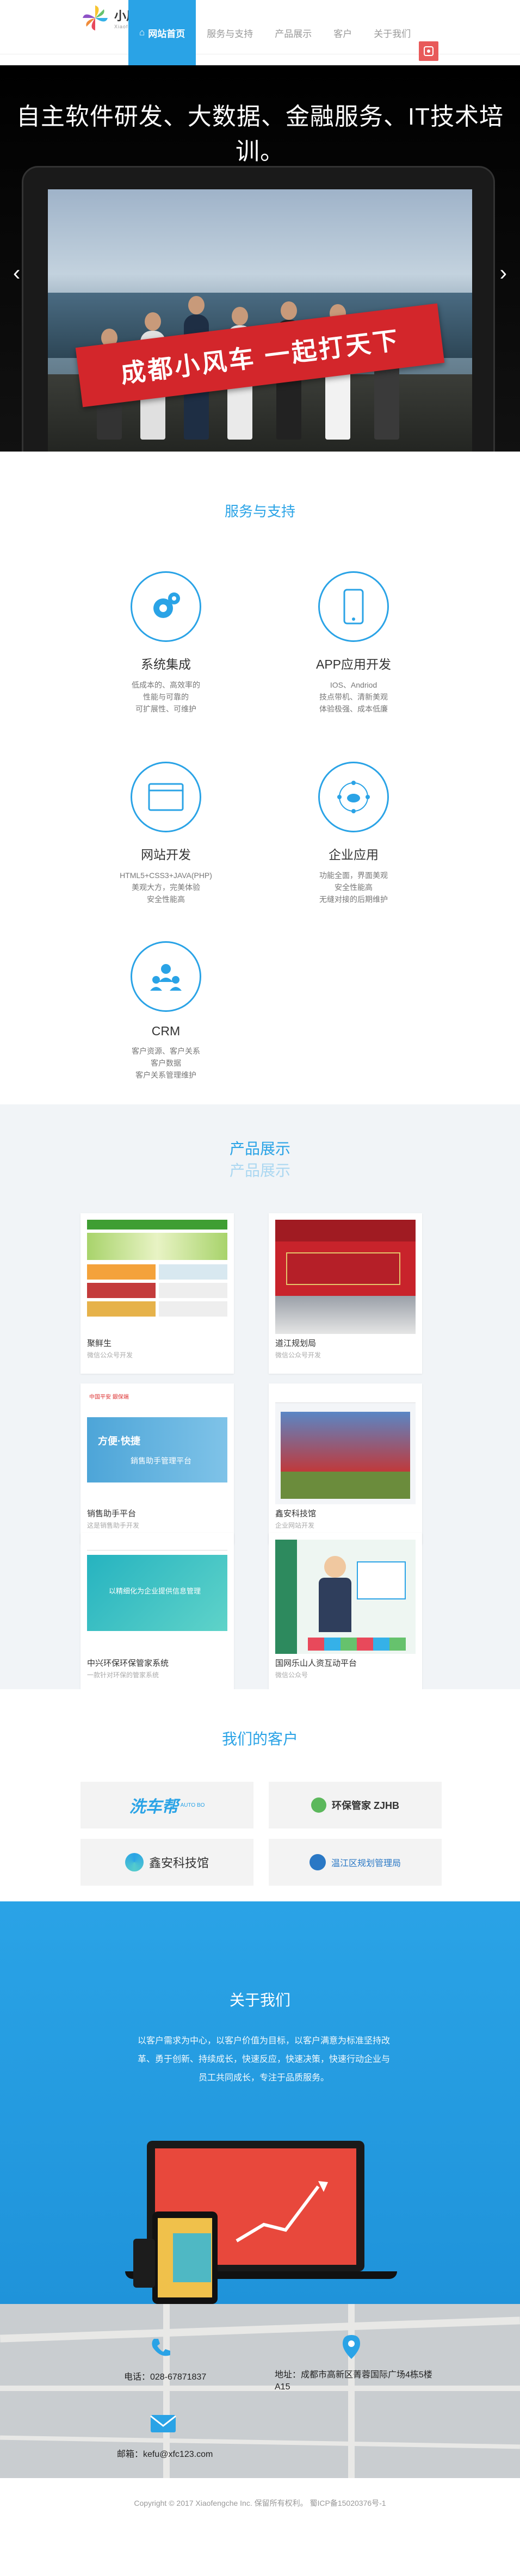 Image resolution: width=520 pixels, height=2576 pixels. I want to click on laptop-frame: 成都小风车 一起打天下, so click(258, 309).